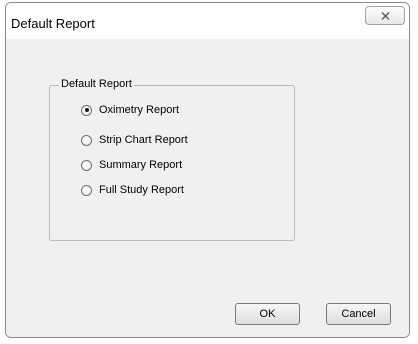 Image resolution: width=418 pixels, height=344 pixels. What do you see at coordinates (267, 314) in the screenshot?
I see `ok-button: OK` at bounding box center [267, 314].